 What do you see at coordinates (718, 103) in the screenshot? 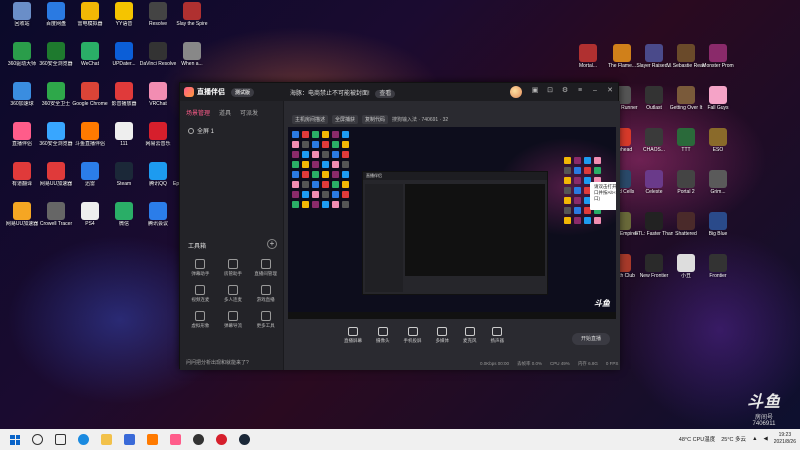
I see `desktop-icon: Fall Guys` at bounding box center [718, 103].